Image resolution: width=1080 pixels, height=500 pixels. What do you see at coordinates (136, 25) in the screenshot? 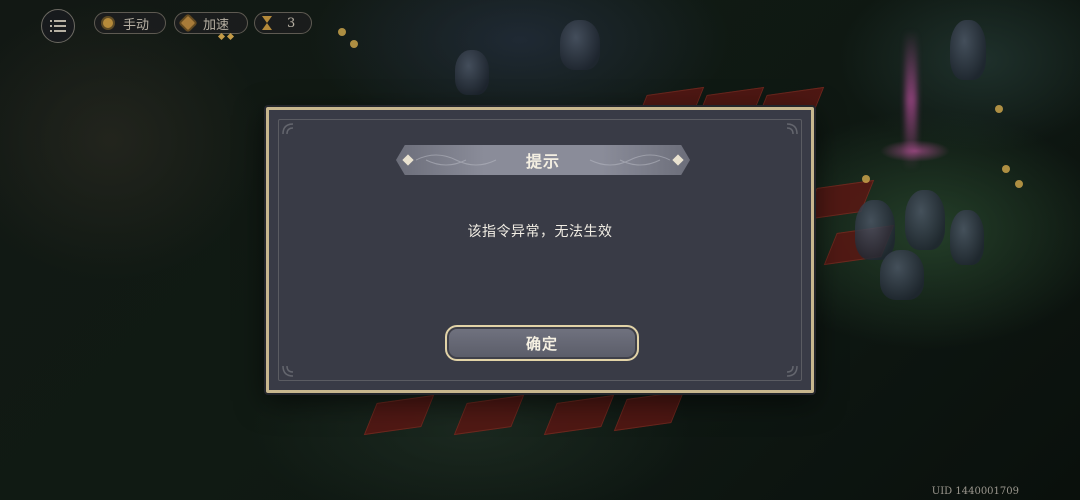
I see `manual-mode-label: 手动` at bounding box center [136, 25].